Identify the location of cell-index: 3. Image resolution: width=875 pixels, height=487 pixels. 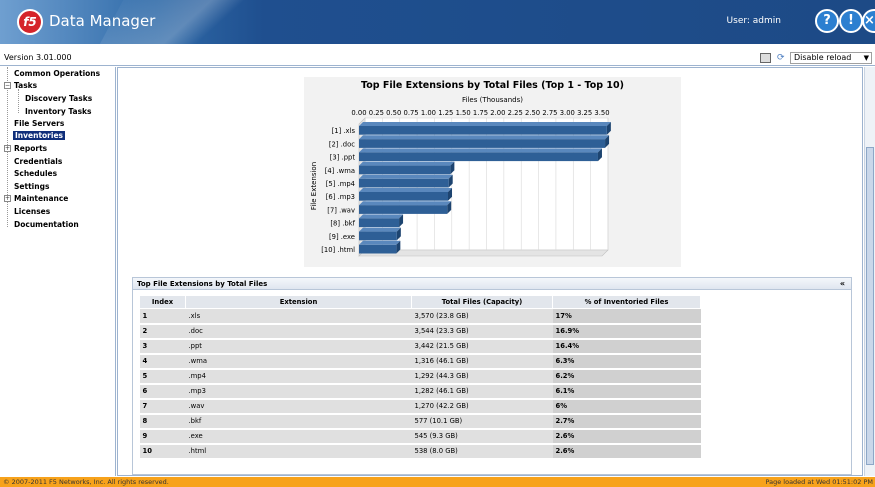
(162, 346).